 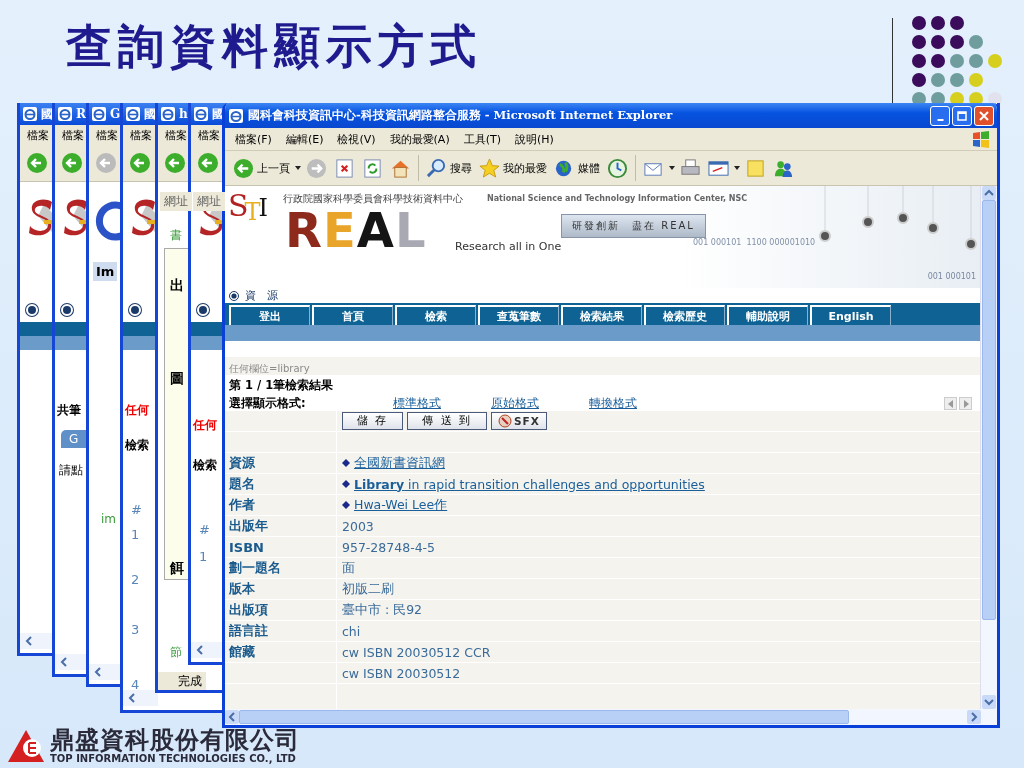 I want to click on menu-item: 工具(T), so click(x=482, y=139).